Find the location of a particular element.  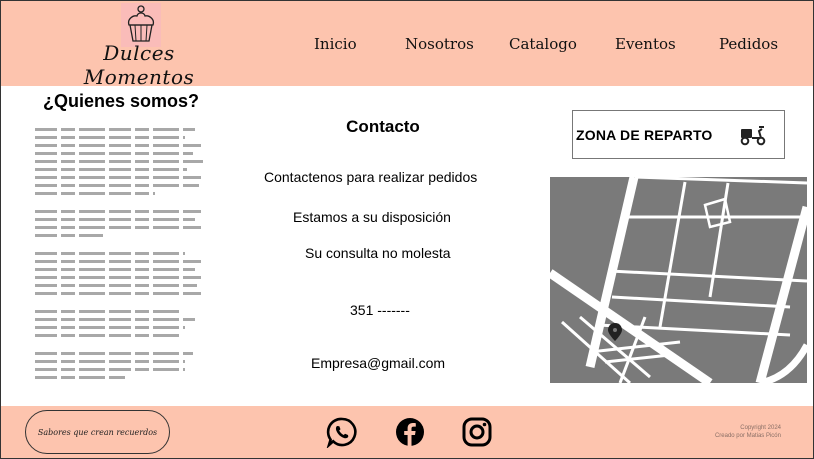

nav-pedidos: Pedidos is located at coordinates (748, 44).